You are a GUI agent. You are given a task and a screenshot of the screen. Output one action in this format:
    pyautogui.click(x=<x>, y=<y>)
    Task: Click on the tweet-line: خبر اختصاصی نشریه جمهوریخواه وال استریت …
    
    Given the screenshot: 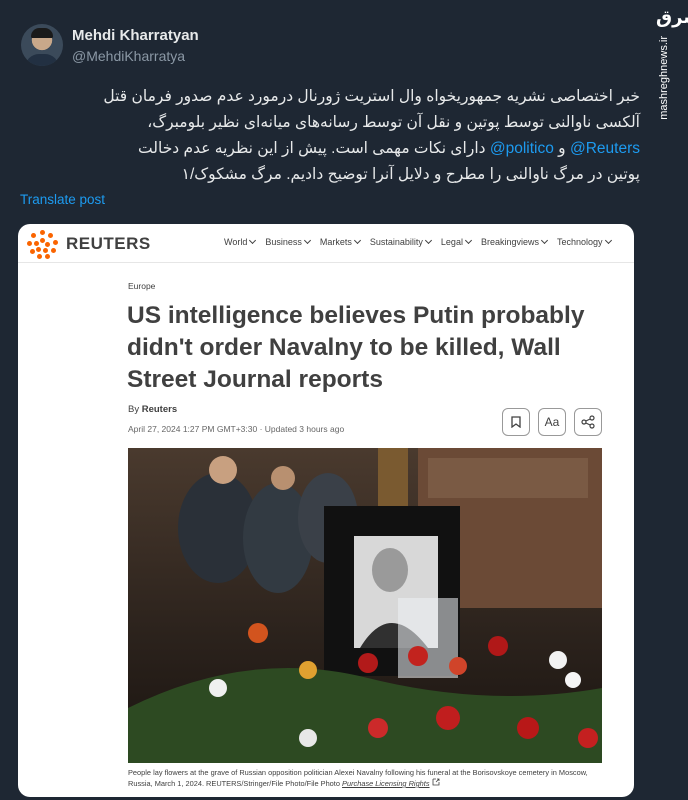 What is the action you would take?
    pyautogui.click(x=371, y=96)
    